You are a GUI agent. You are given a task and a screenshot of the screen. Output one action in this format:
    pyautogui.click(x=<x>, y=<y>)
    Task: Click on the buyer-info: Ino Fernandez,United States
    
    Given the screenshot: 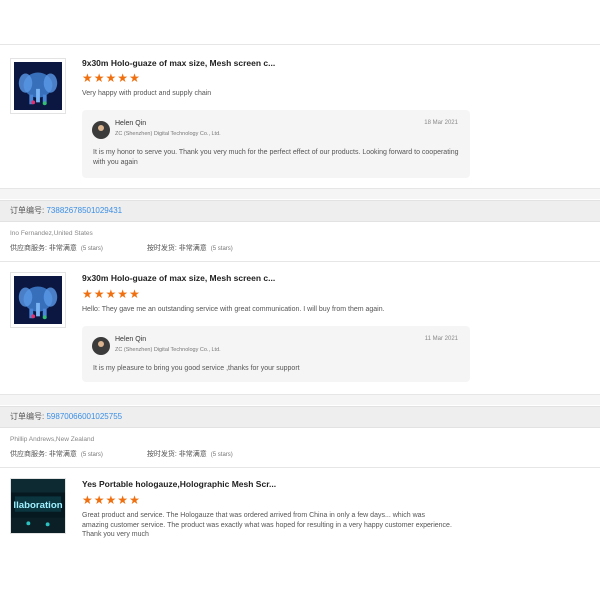 What is the action you would take?
    pyautogui.click(x=51, y=233)
    